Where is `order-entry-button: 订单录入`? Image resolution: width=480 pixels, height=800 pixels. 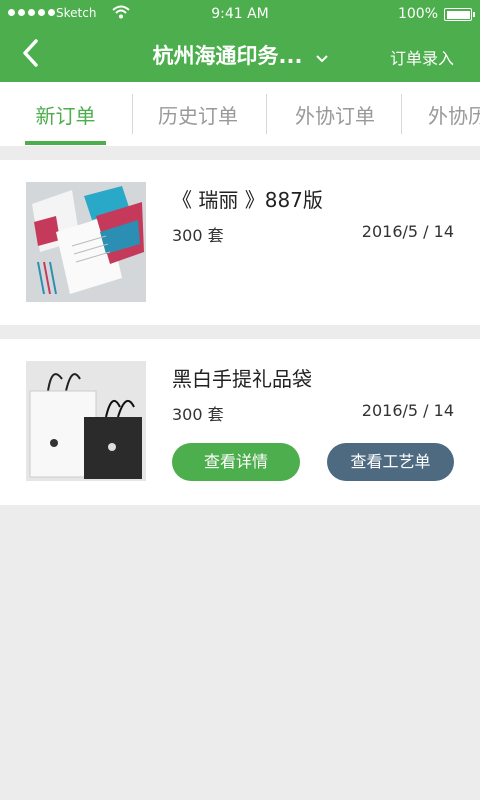
order-entry-button: 订单录入 is located at coordinates (422, 57).